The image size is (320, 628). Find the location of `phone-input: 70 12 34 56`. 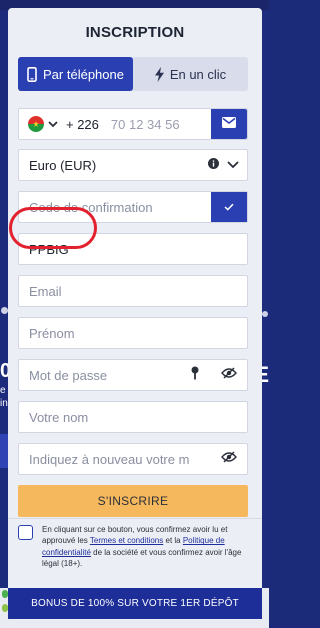

phone-input: 70 12 34 56 is located at coordinates (139, 124).